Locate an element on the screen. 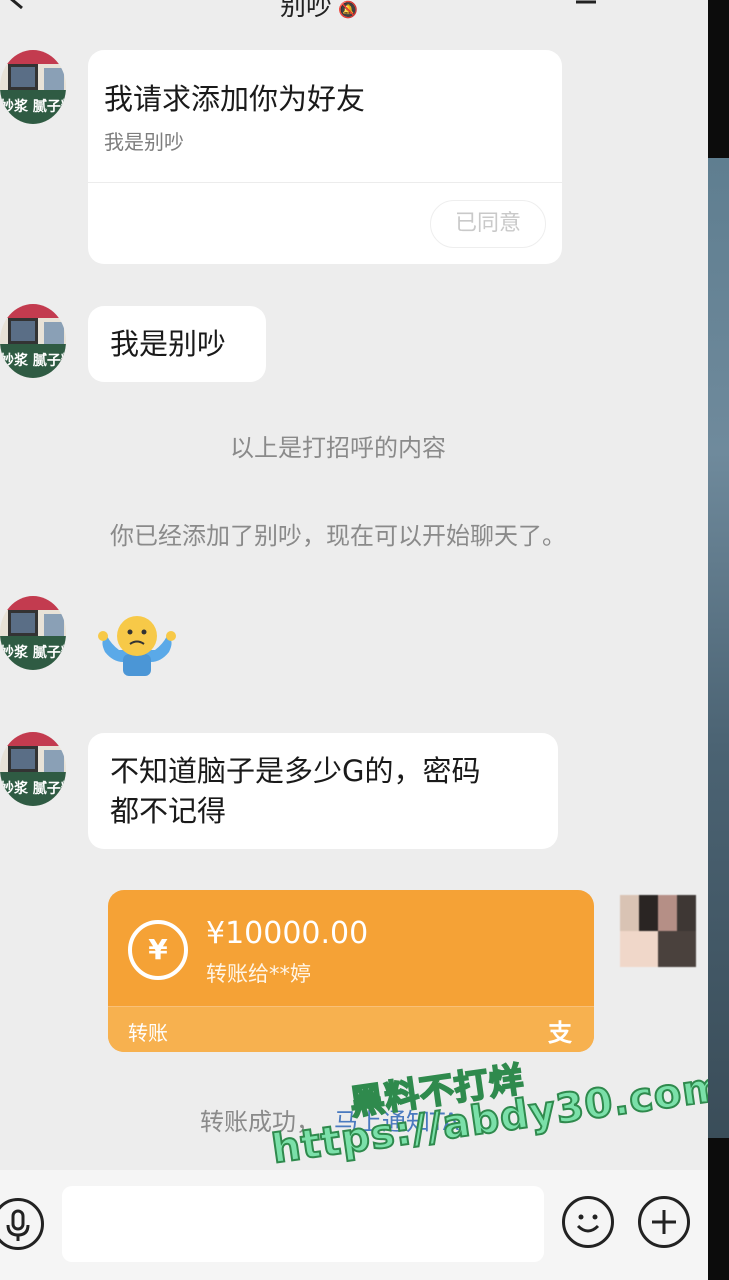  yen-glyph: ¥ is located at coordinates (158, 949).